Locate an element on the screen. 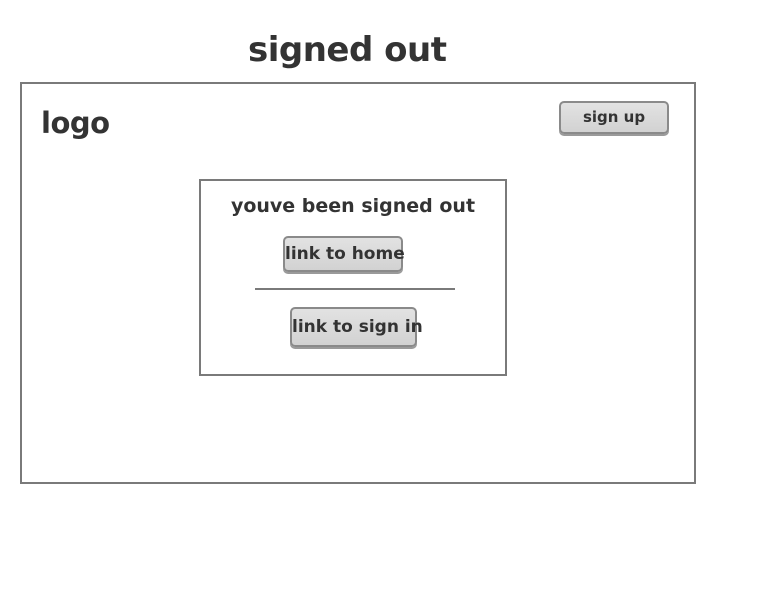  page-title: signed out is located at coordinates (347, 50).